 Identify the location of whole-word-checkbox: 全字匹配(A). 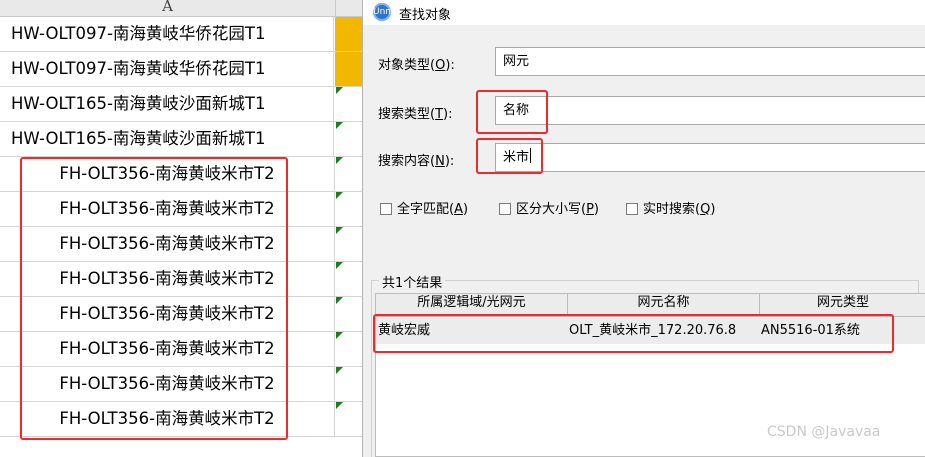
(424, 207).